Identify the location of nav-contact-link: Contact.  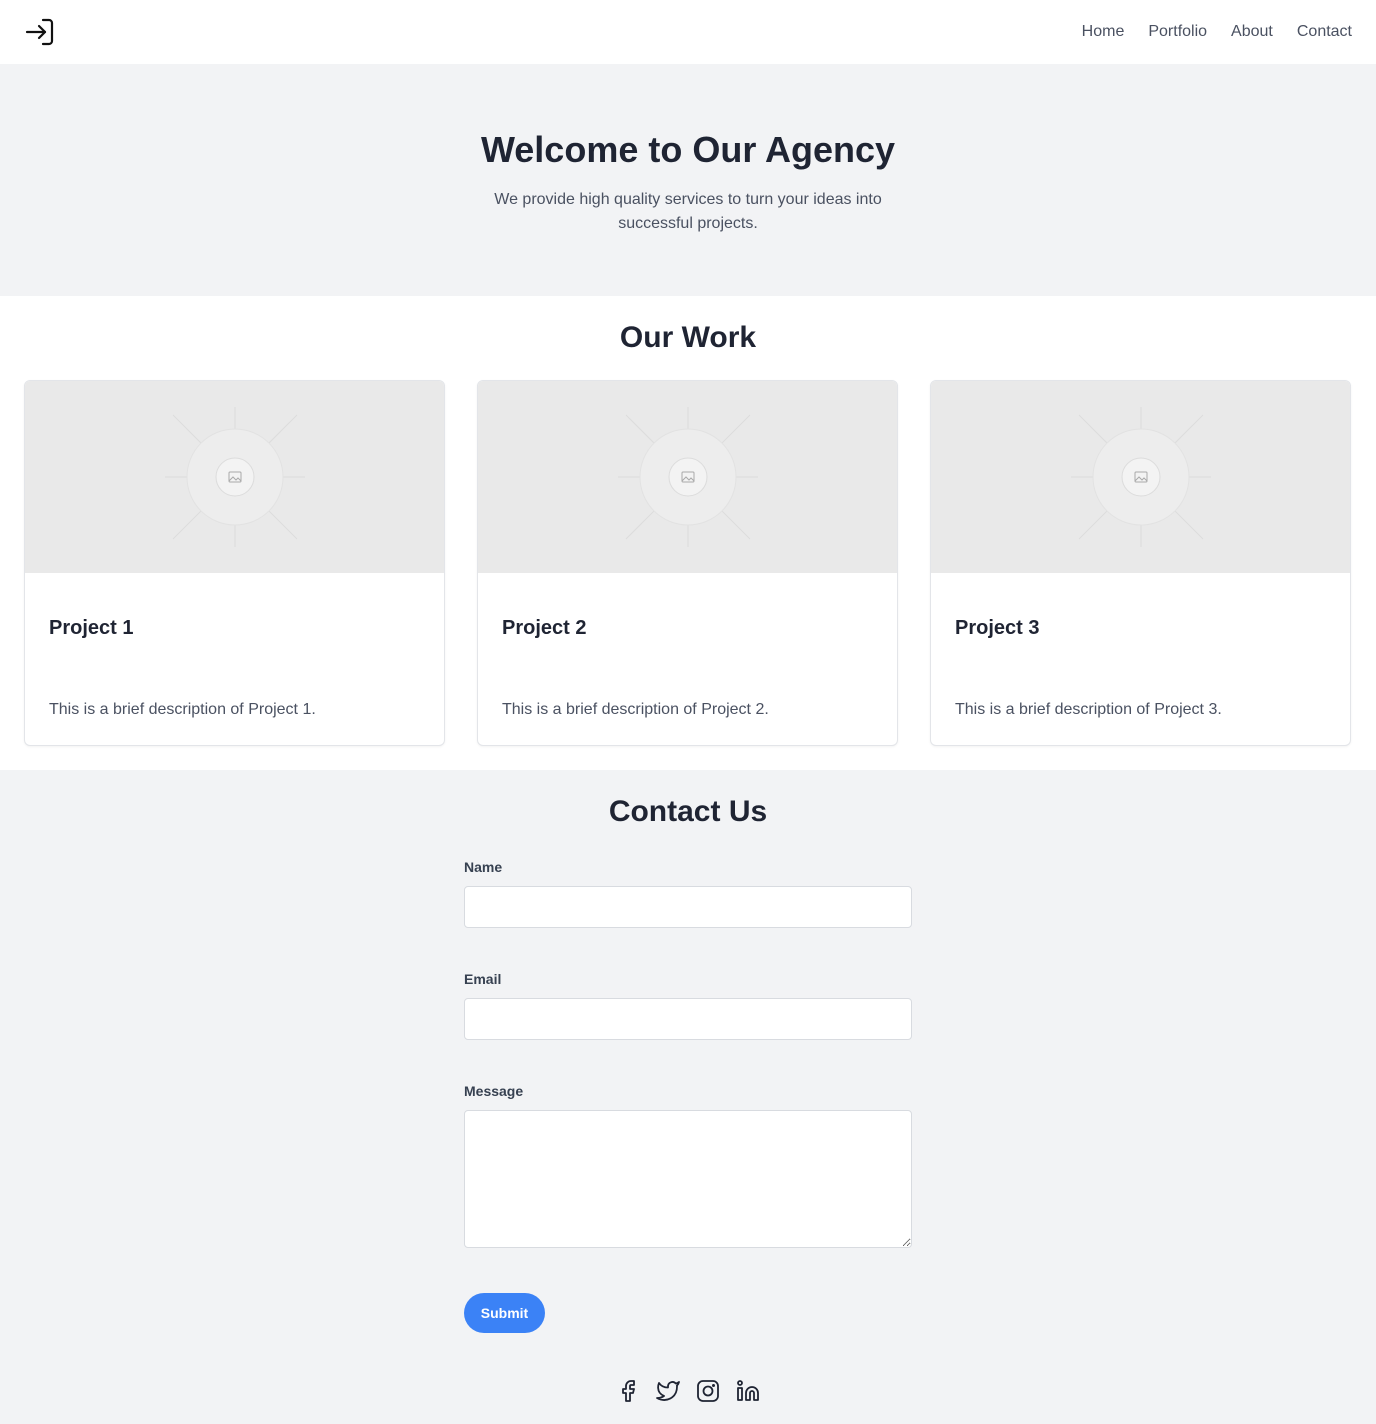
(1324, 32).